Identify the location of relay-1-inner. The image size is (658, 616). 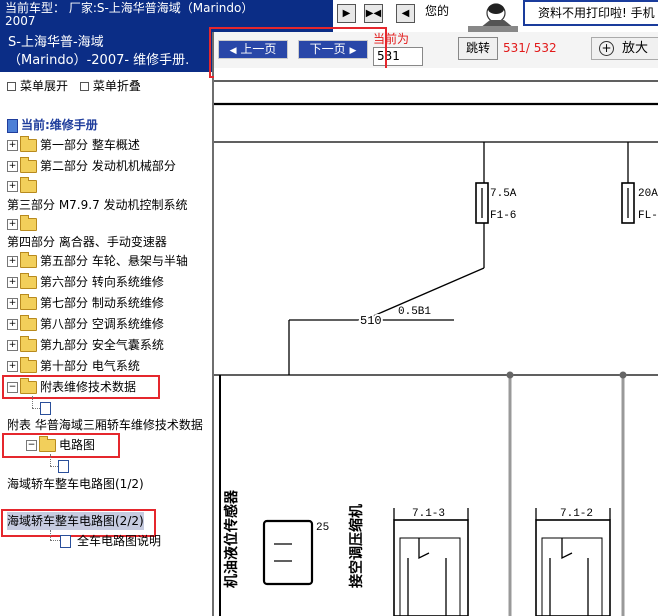
(430, 576).